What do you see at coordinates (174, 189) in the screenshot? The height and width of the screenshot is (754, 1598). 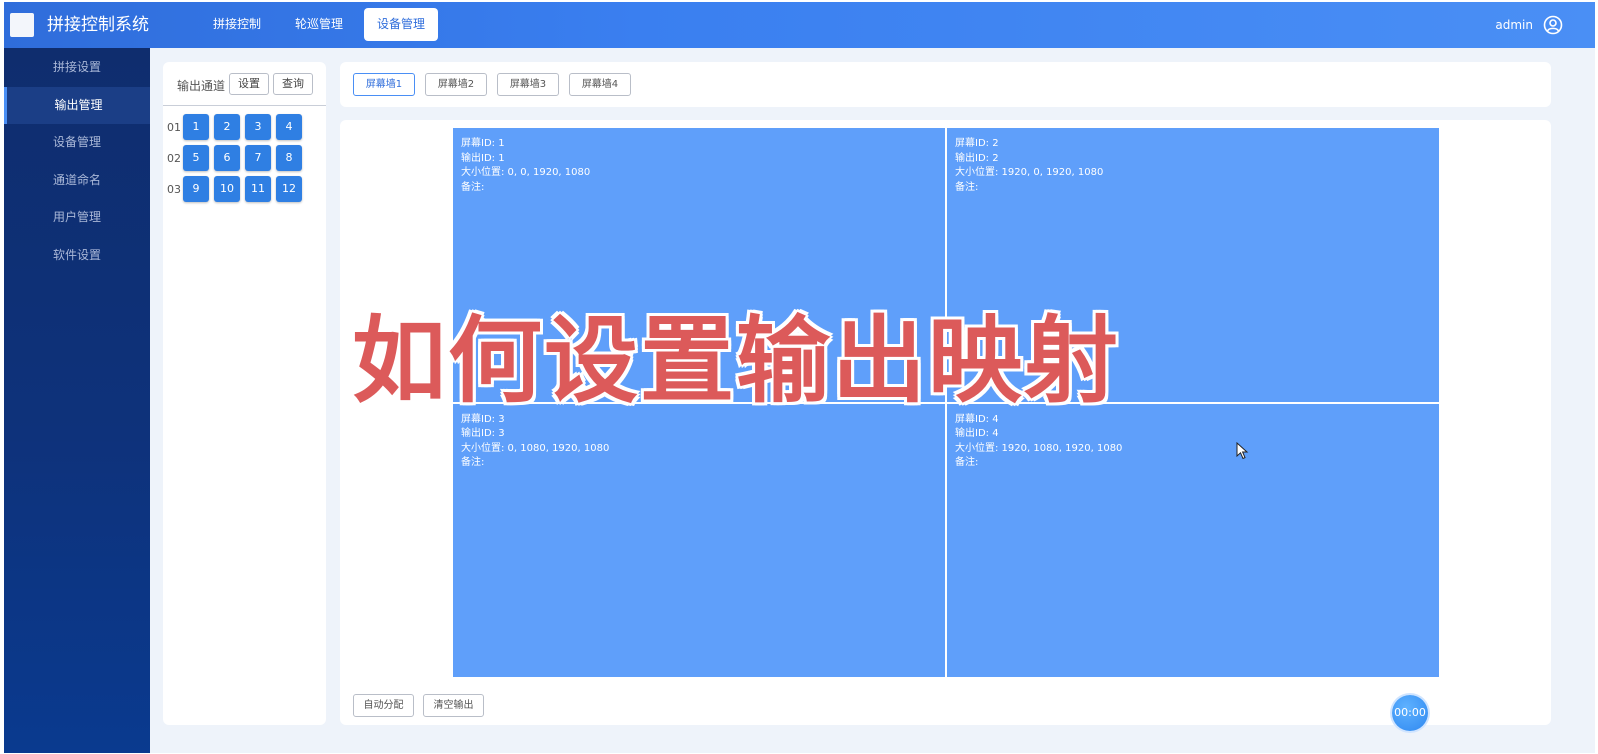 I see `channel-row-label: 03` at bounding box center [174, 189].